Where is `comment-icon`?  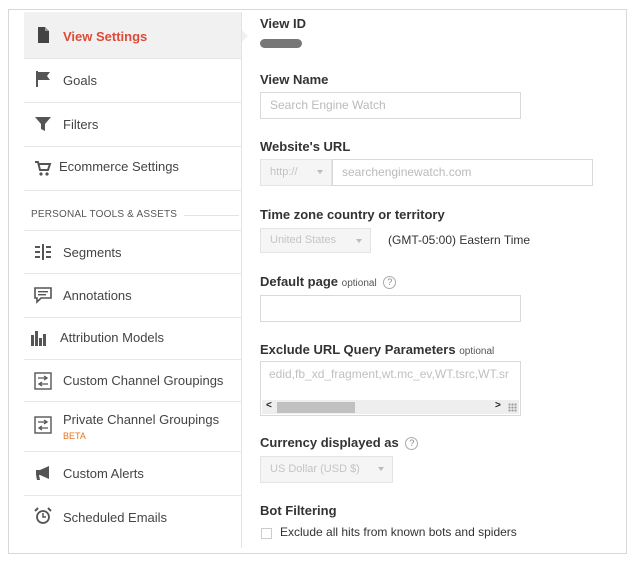 comment-icon is located at coordinates (43, 295).